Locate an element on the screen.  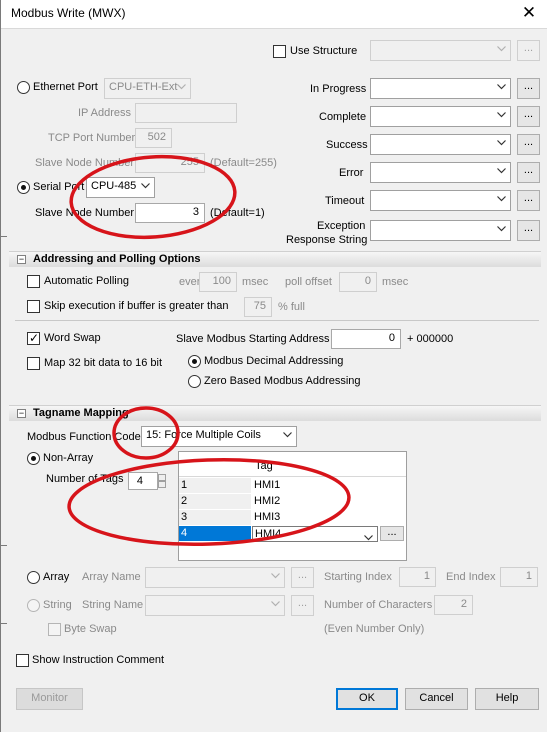
addressing-section-header: − Addressing and Polling Options is located at coordinates (275, 259).